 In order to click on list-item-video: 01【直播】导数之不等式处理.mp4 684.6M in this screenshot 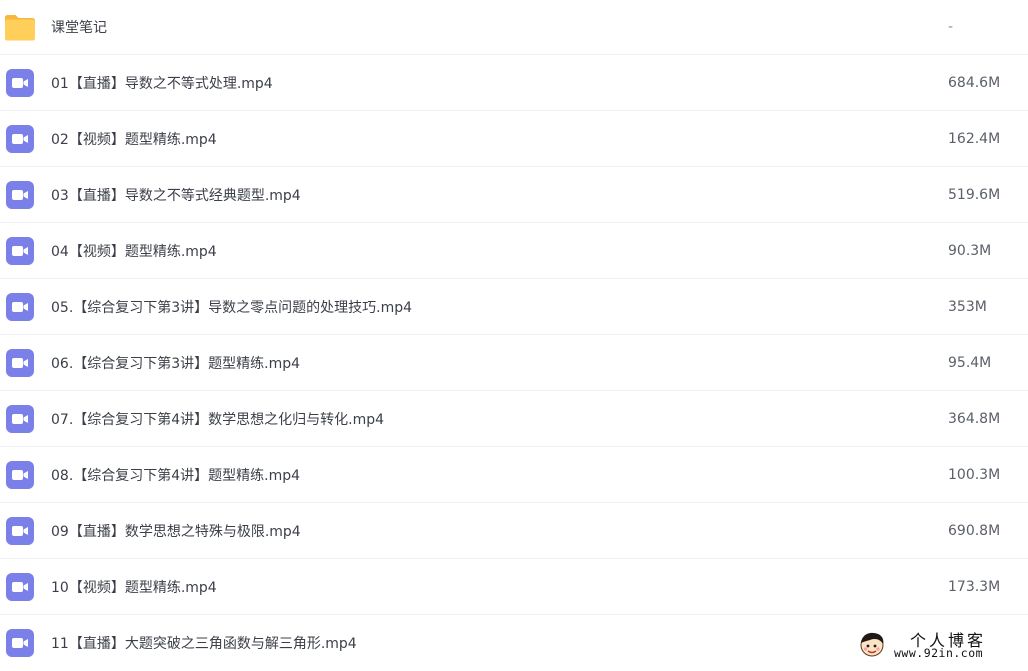, I will do `click(514, 83)`.